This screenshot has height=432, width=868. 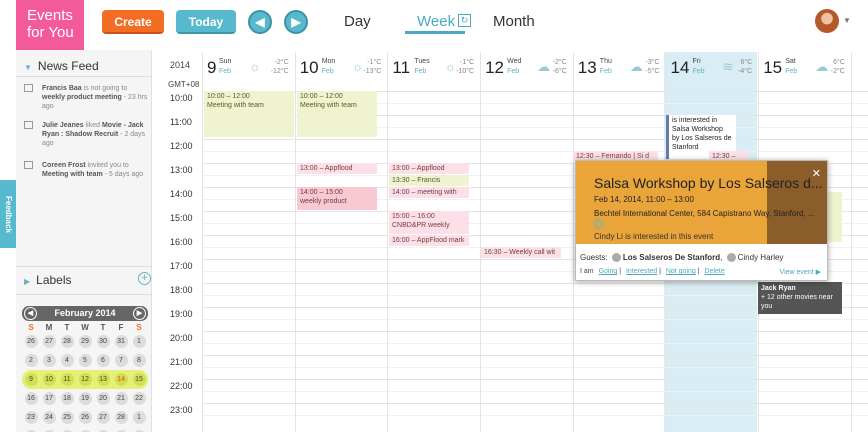 I want to click on refresh-icon: ↻, so click(x=464, y=20).